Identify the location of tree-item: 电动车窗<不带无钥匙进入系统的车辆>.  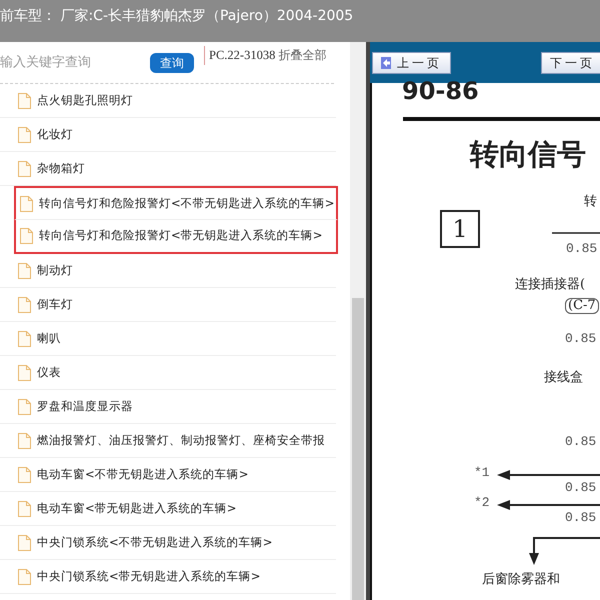
(168, 475).